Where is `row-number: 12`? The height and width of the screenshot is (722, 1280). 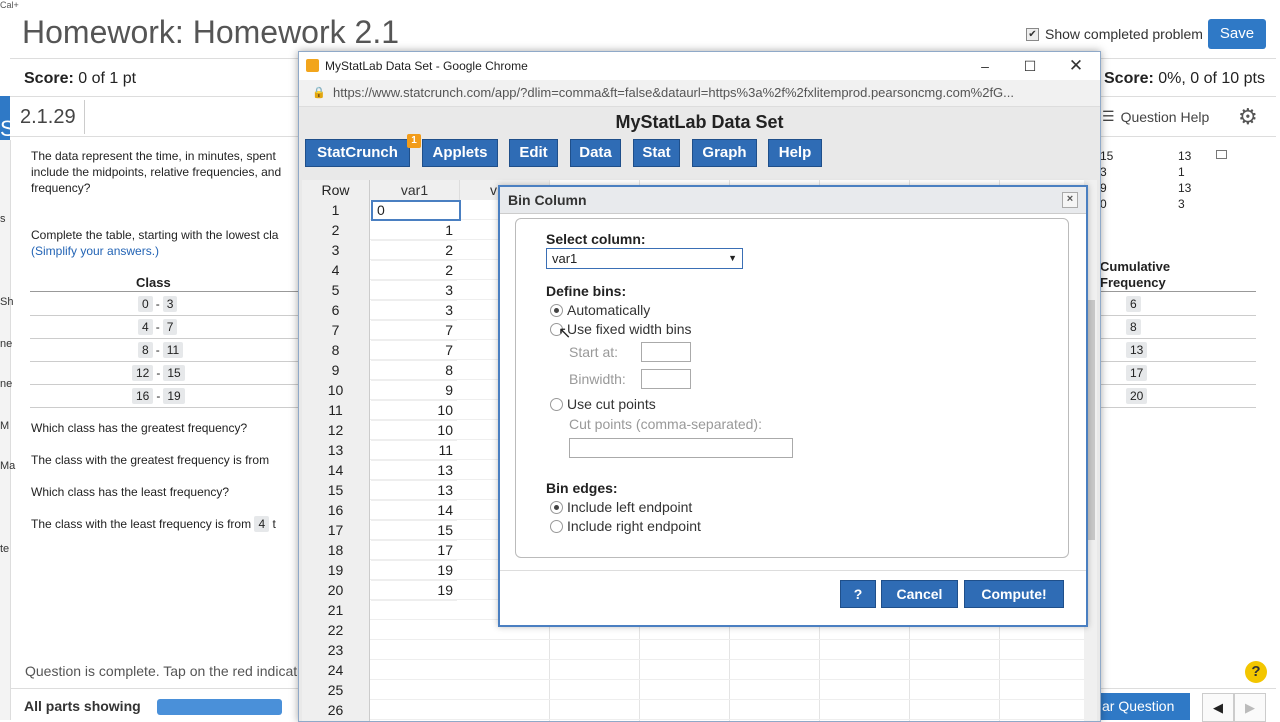 row-number: 12 is located at coordinates (335, 430).